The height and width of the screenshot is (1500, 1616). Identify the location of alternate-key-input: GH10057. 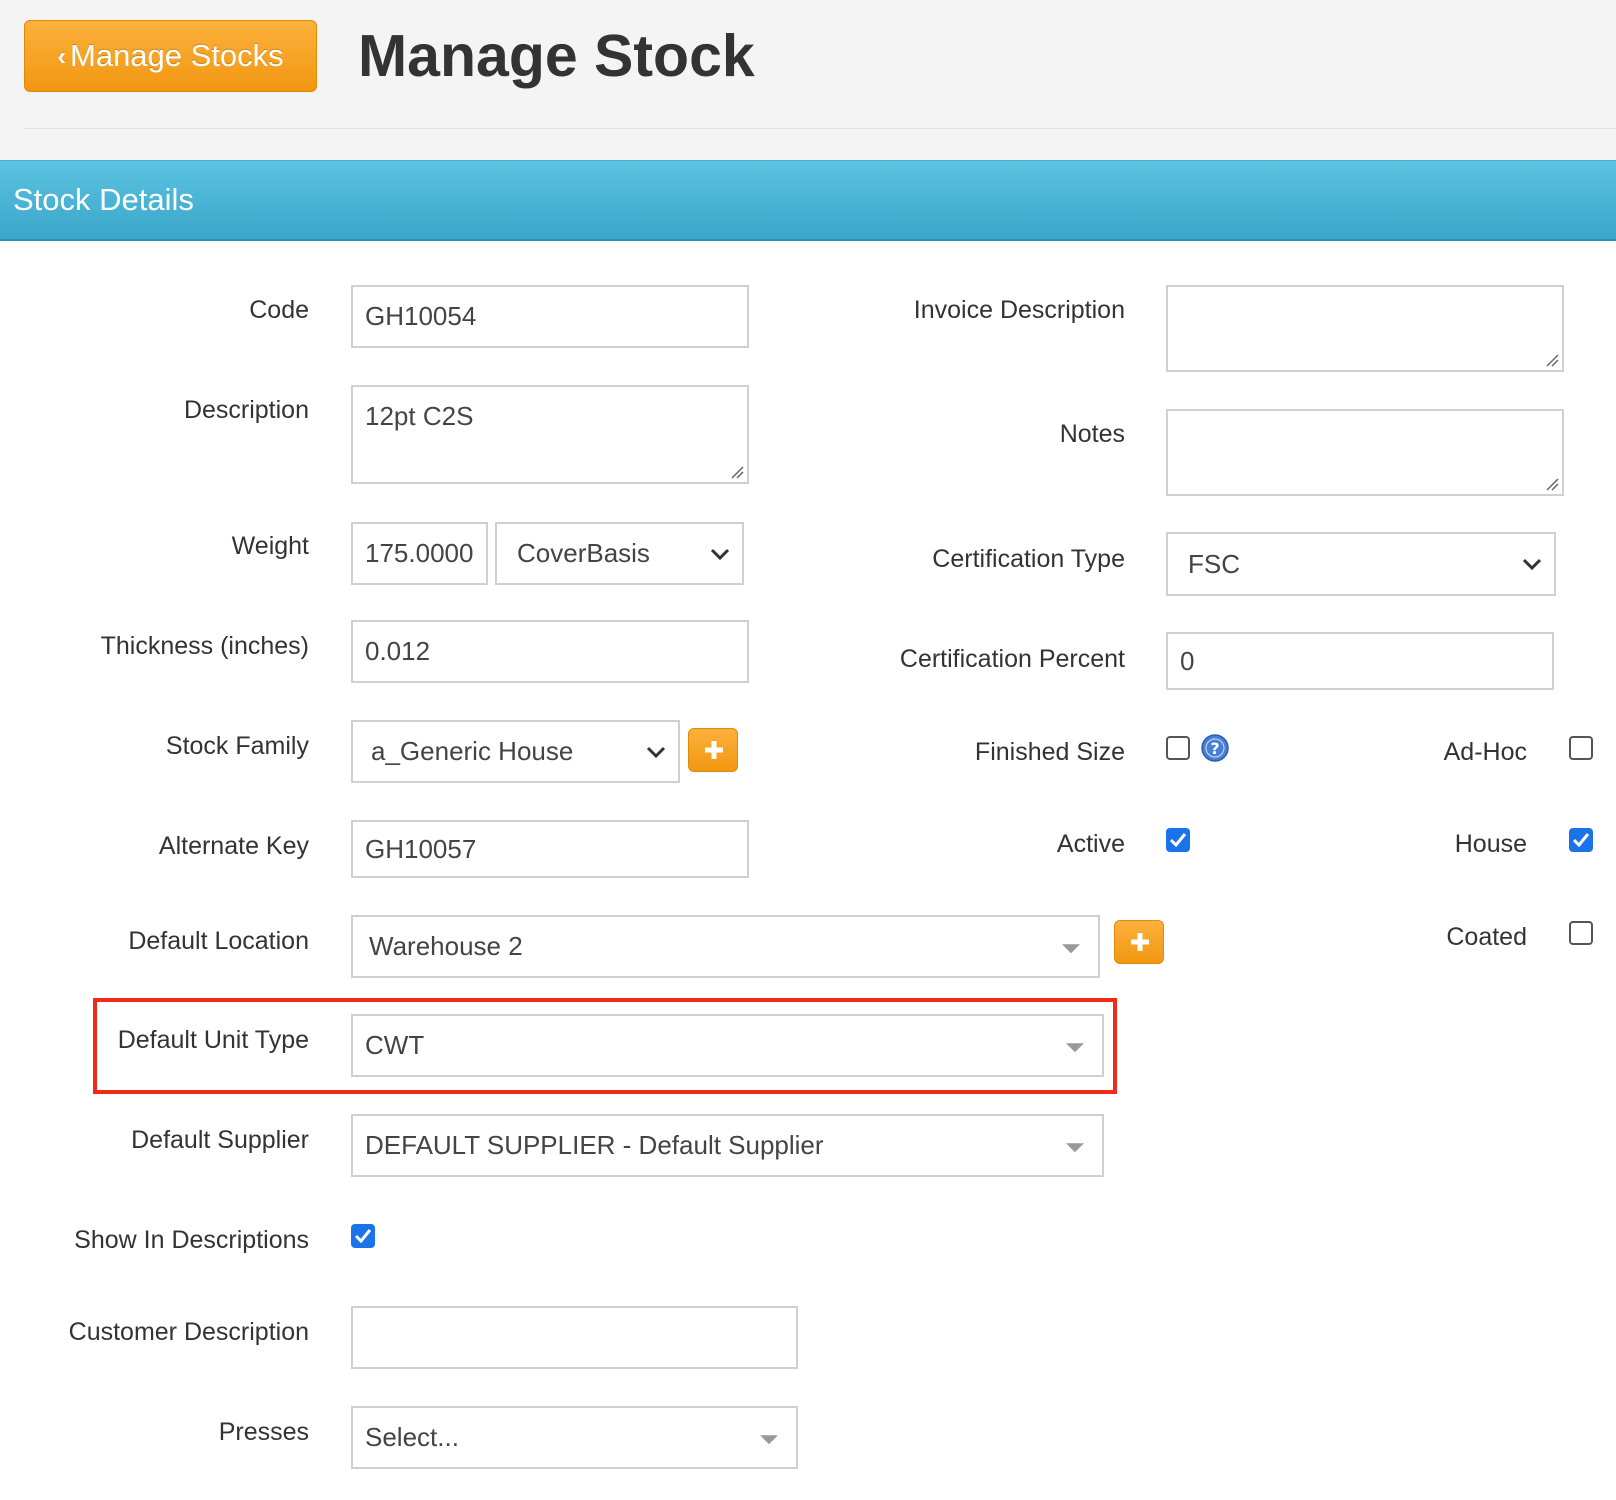
(550, 849).